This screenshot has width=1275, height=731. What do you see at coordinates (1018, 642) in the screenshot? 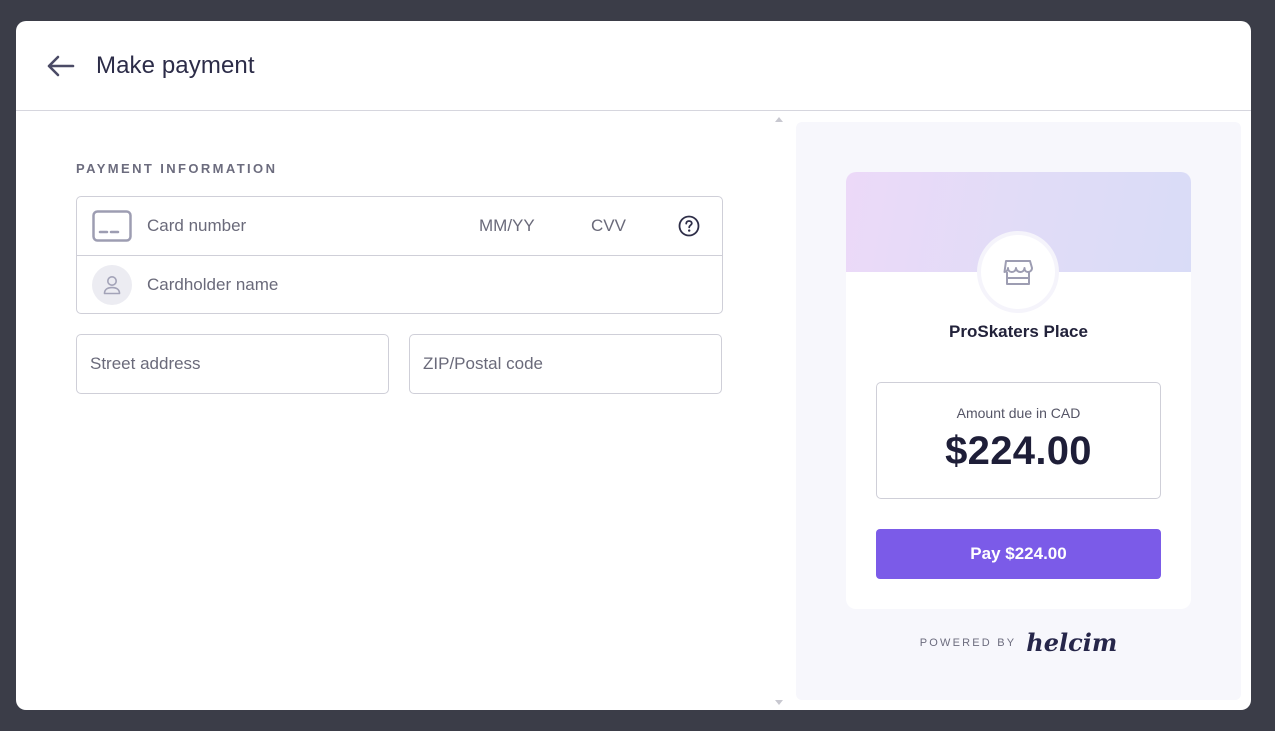
I see `powered-by: POWERED BY helcim` at bounding box center [1018, 642].